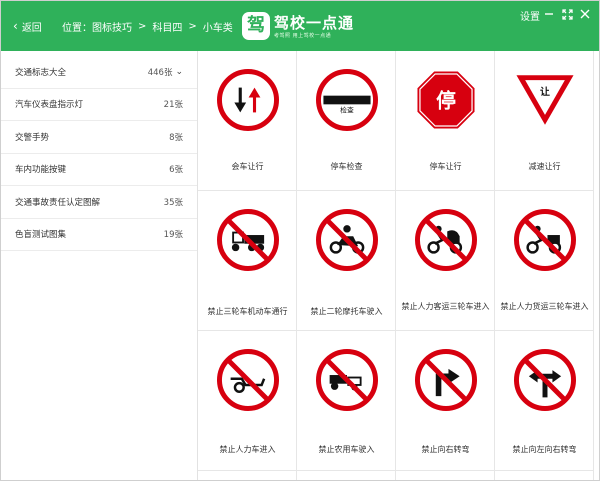 This screenshot has height=481, width=600. I want to click on sign-card: 禁止向右转弯, so click(445, 401).